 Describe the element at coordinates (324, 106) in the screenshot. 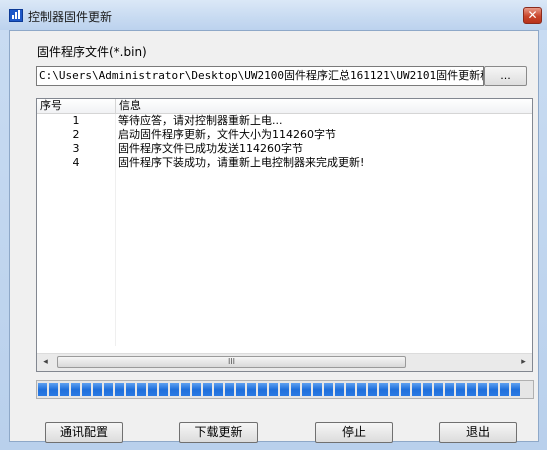

I see `column-header-message: 信息` at that location.